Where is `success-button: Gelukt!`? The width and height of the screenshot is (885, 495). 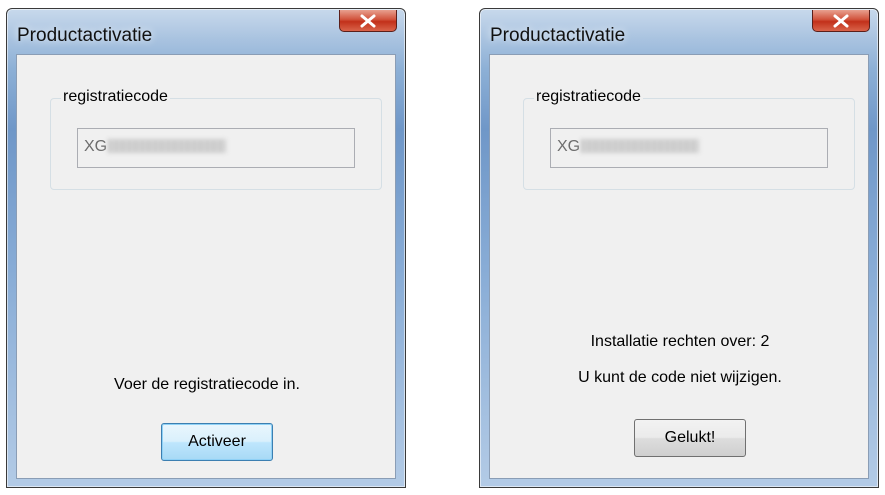 success-button: Gelukt! is located at coordinates (690, 438).